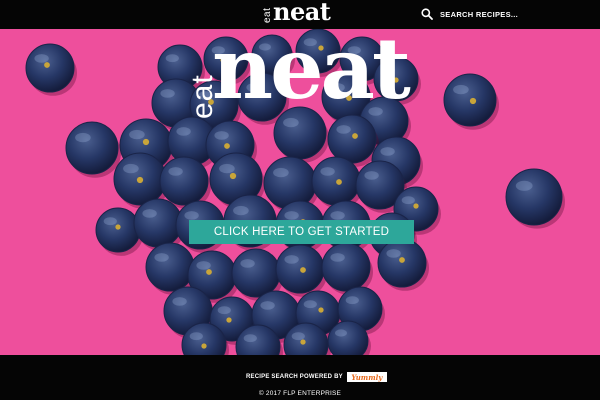 The image size is (600, 400). I want to click on header-logo: eat neat, so click(302, 13).